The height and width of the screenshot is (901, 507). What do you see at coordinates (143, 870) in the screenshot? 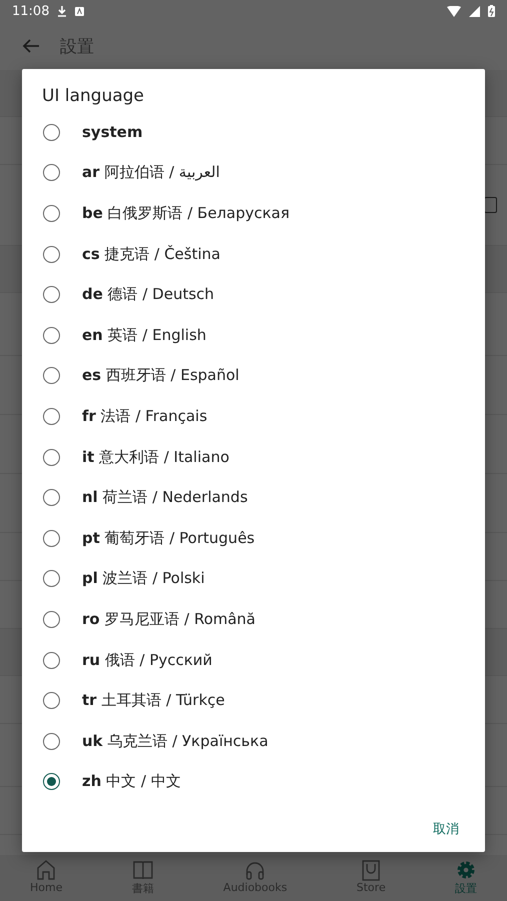
I see `book-icon` at bounding box center [143, 870].